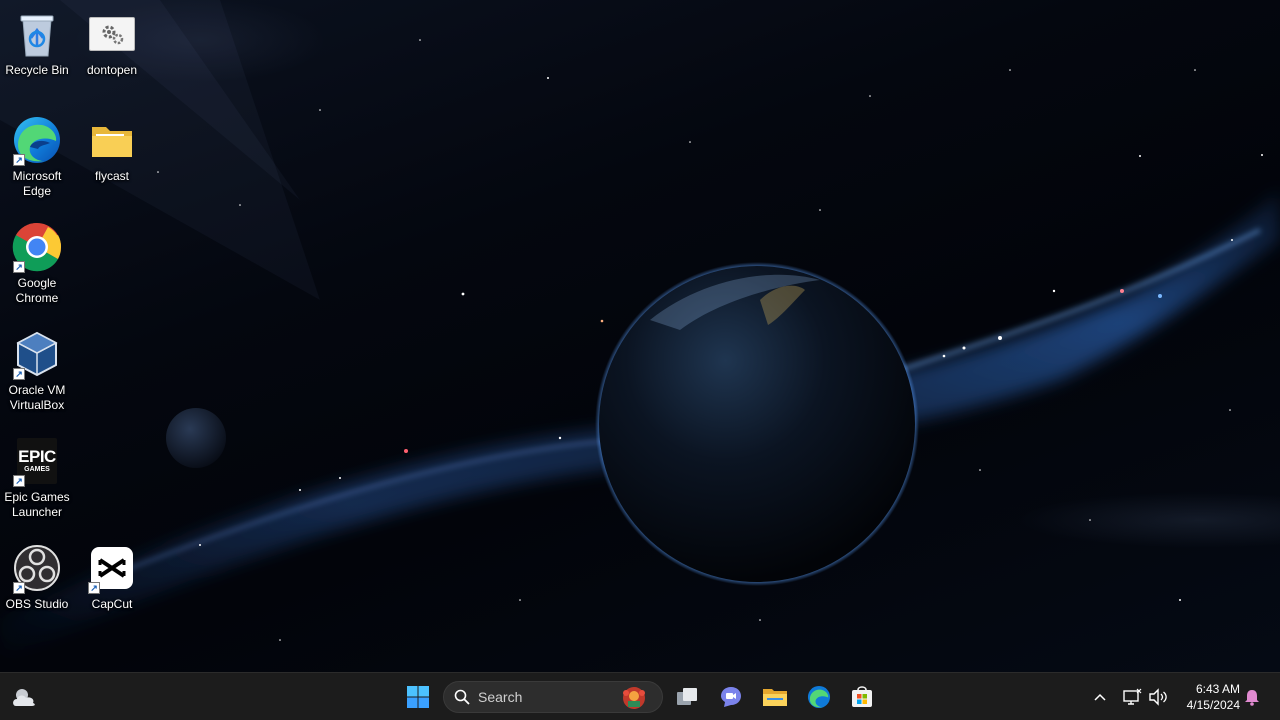 Image resolution: width=1280 pixels, height=720 pixels. I want to click on settings-file-icon, so click(112, 34).